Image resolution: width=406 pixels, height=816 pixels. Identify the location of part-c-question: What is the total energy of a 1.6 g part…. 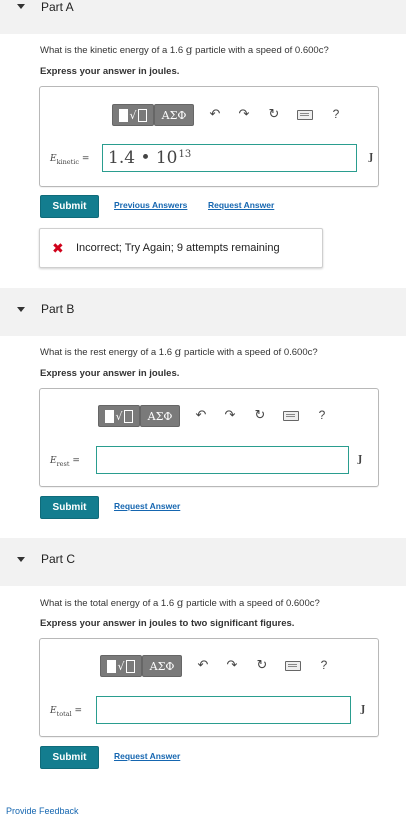
(180, 603).